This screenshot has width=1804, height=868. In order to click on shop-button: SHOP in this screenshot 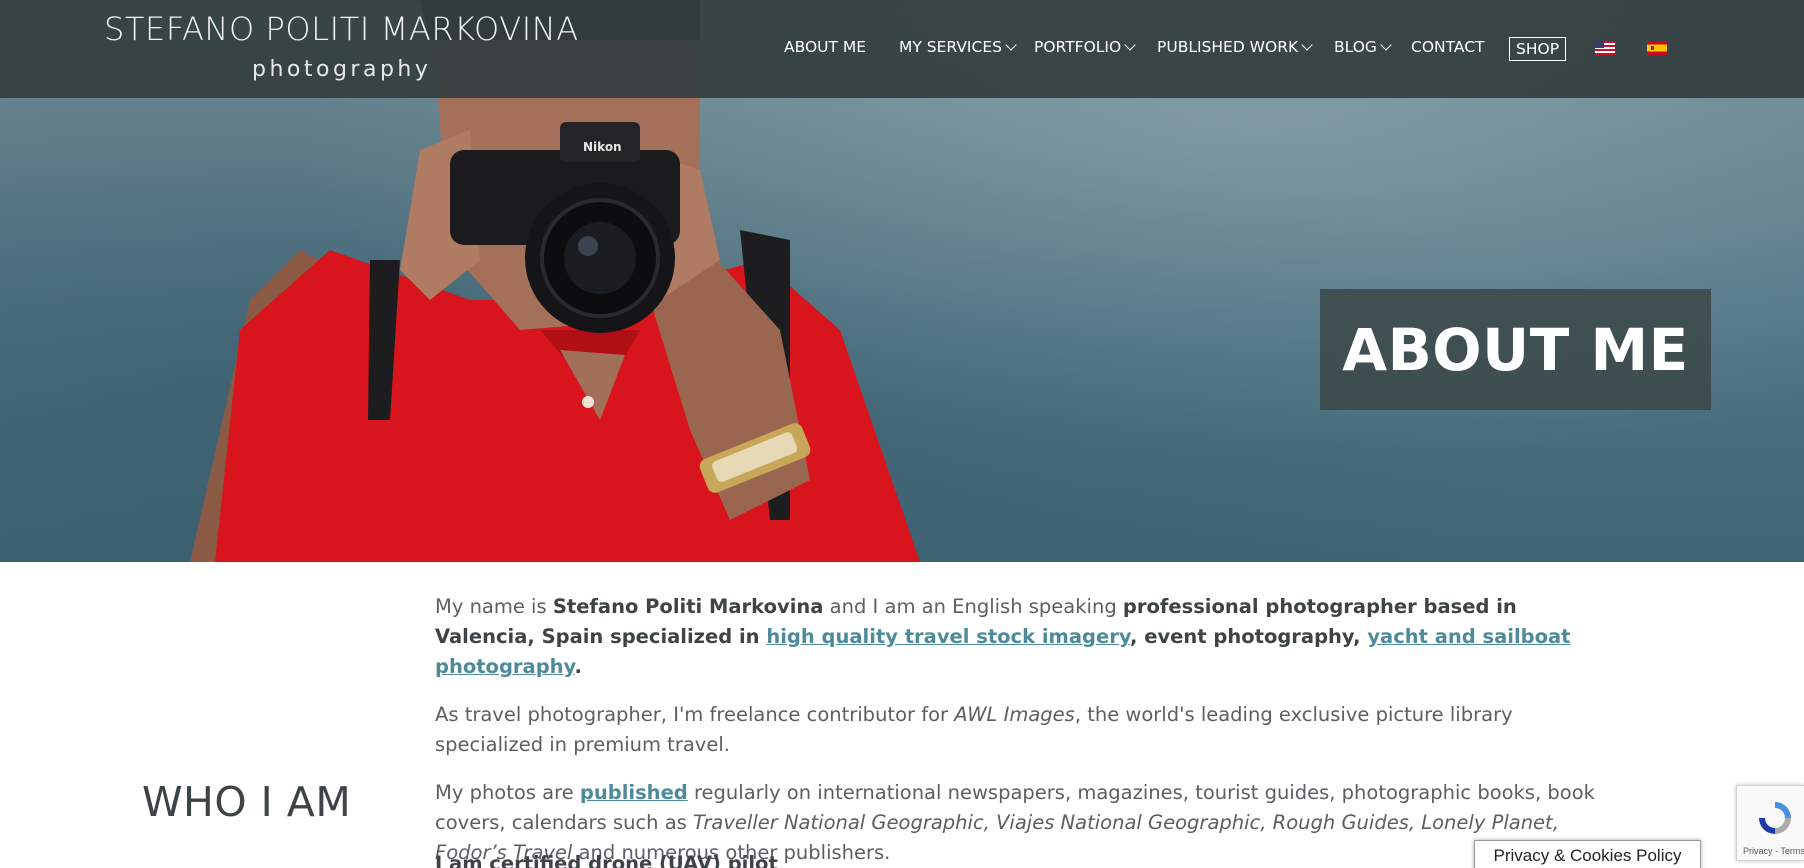, I will do `click(1538, 49)`.